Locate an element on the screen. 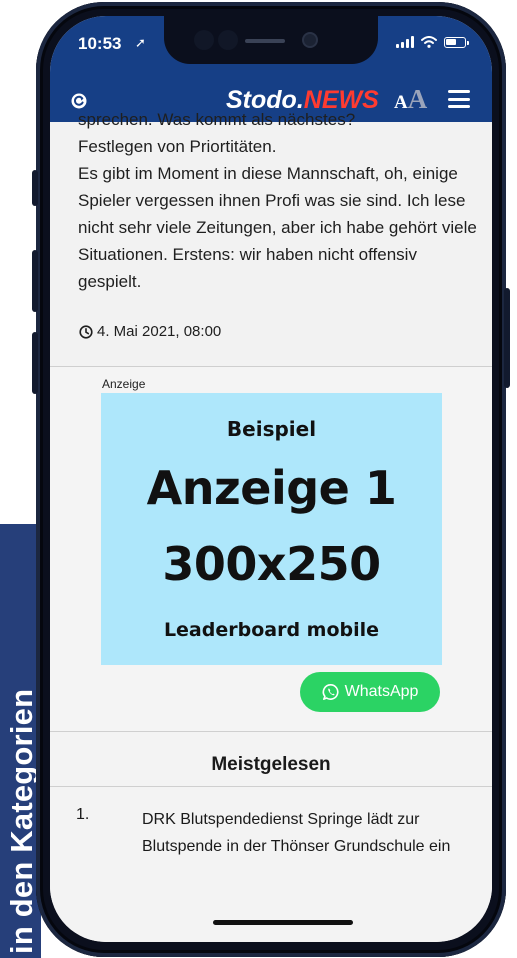 The width and height of the screenshot is (517, 958). article-paragraph: Festlegen von Priortitäten. is located at coordinates (177, 146).